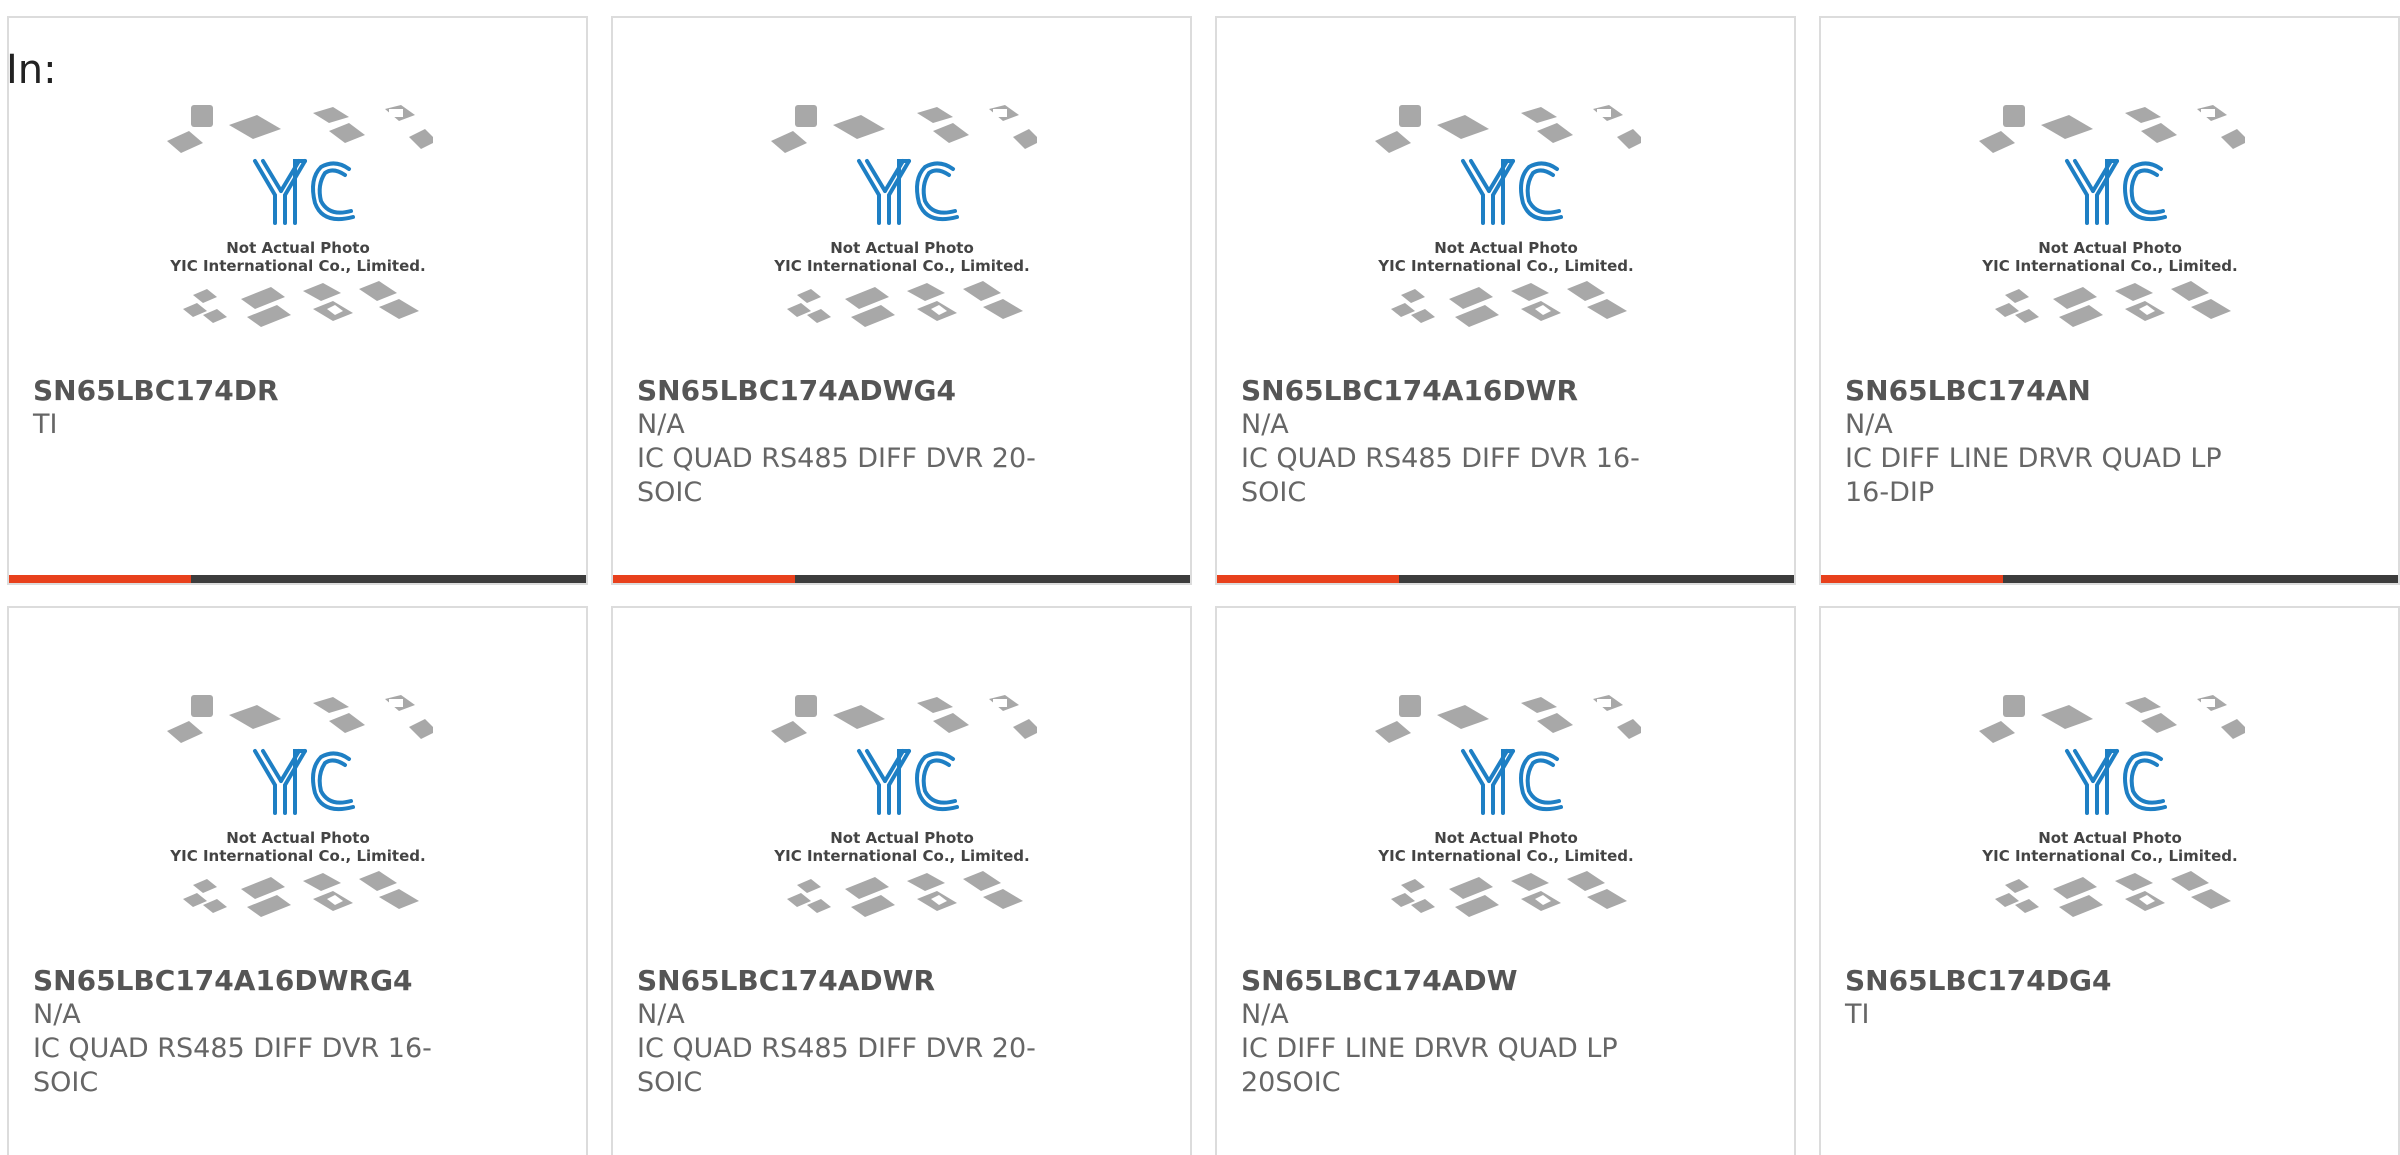 This screenshot has height=1155, width=2400. What do you see at coordinates (1441, 981) in the screenshot?
I see `part-number: SN65LBC174ADW` at bounding box center [1441, 981].